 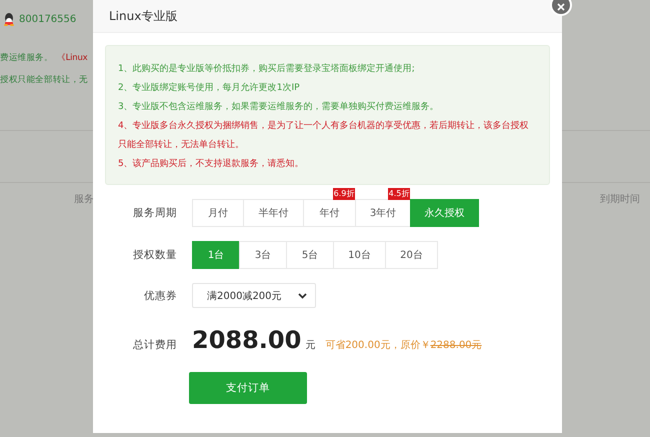 What do you see at coordinates (310, 345) in the screenshot?
I see `currency-unit: 元` at bounding box center [310, 345].